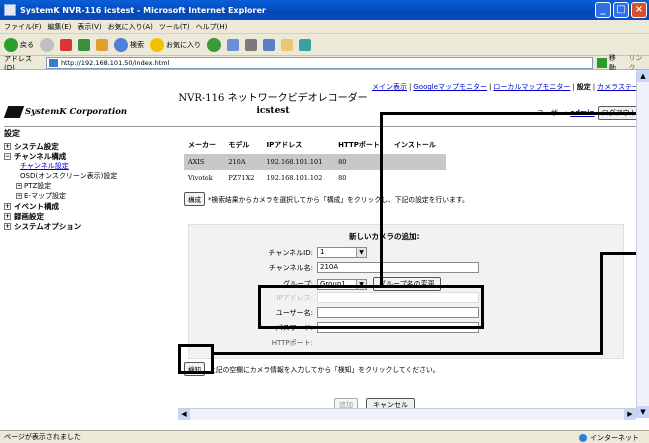 This screenshot has width=649, height=443. Describe the element at coordinates (269, 44) in the screenshot. I see `edit-icon` at that location.